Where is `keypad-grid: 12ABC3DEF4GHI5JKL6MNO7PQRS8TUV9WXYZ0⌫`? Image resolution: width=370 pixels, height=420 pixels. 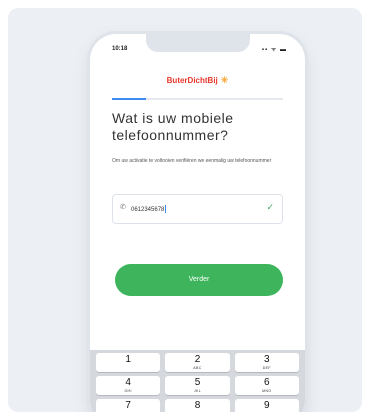
keypad-grid: 12ABC3DEF4GHI5JKL6MNO7PQRS8TUV9WXYZ0⌫ is located at coordinates (197, 382).